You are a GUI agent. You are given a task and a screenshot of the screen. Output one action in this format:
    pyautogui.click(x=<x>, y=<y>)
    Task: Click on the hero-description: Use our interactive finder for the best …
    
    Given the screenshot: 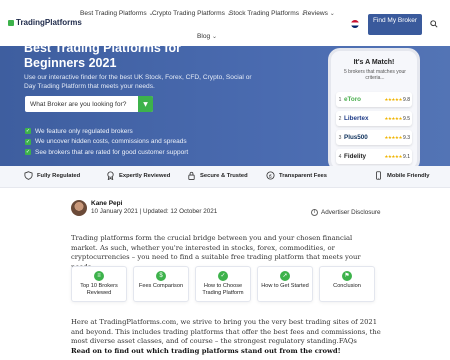 What is the action you would take?
    pyautogui.click(x=138, y=82)
    